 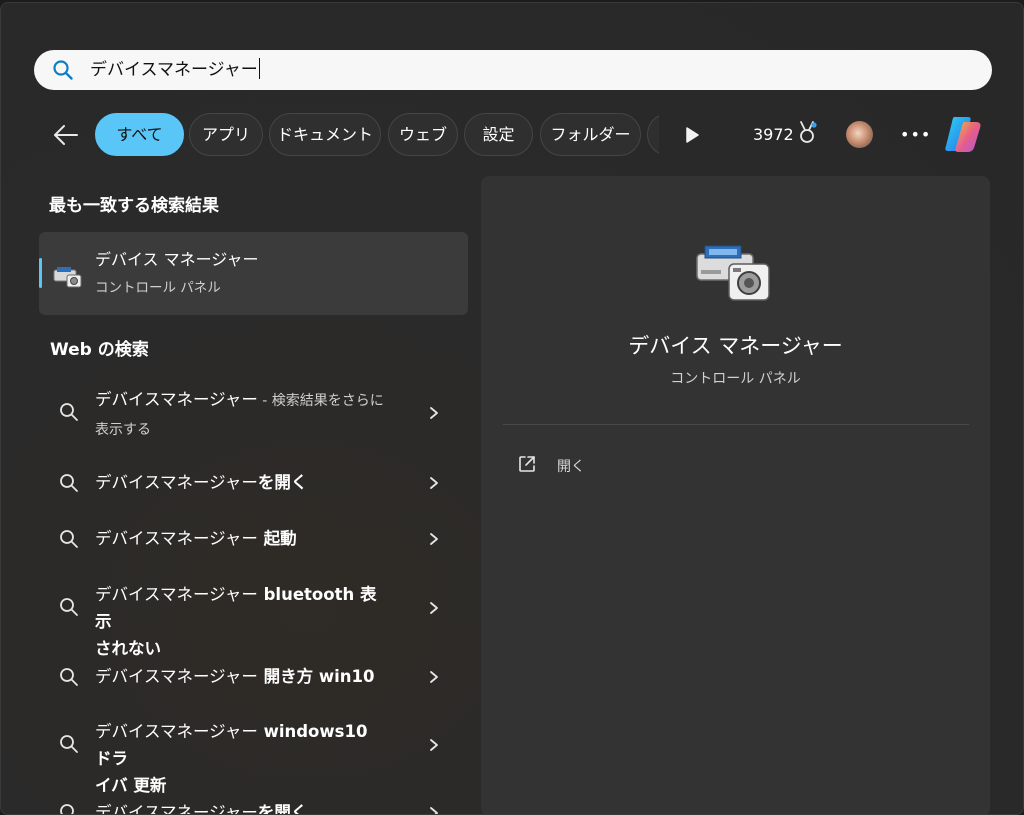 What do you see at coordinates (253, 273) in the screenshot?
I see `best-match-result: デバイス マネージャー コントロール パネル` at bounding box center [253, 273].